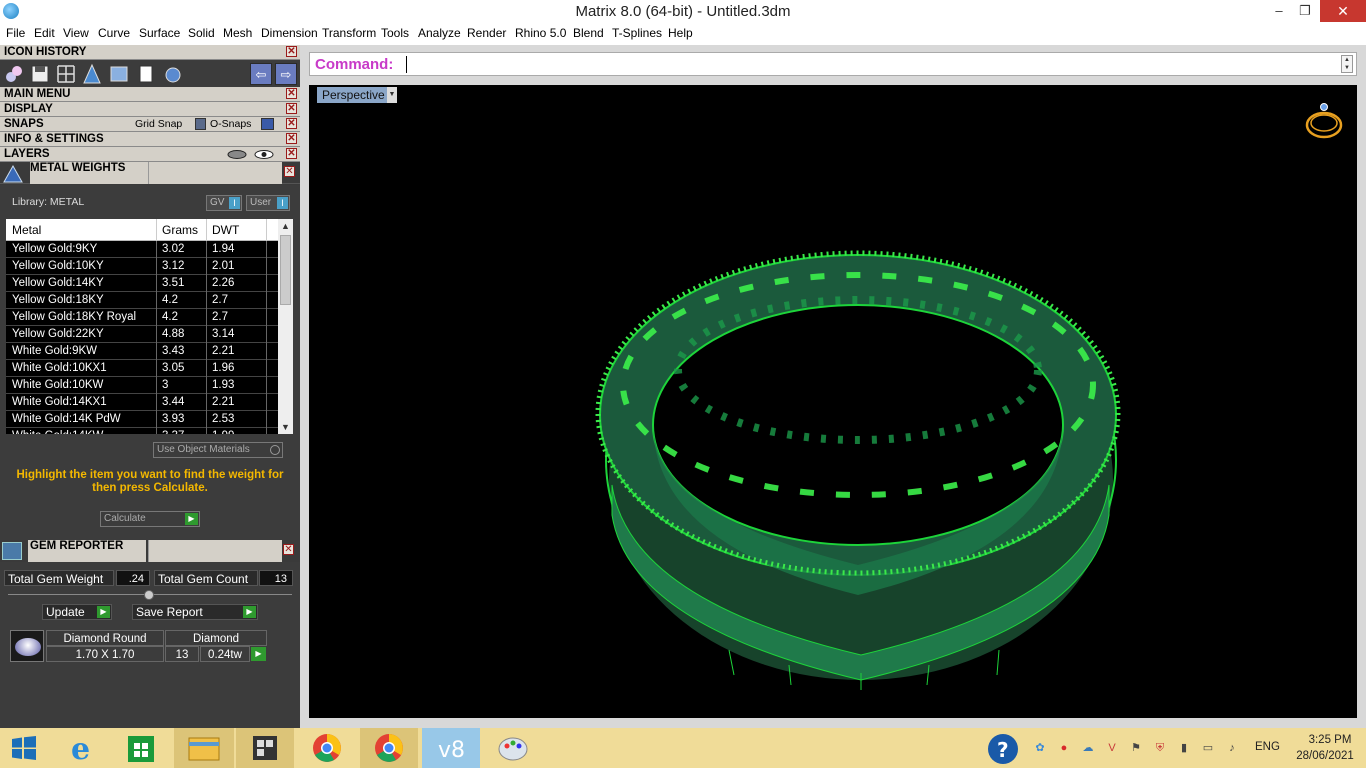 Image resolution: width=1366 pixels, height=768 pixels. What do you see at coordinates (1208, 748) in the screenshot?
I see `tray-battery-icon: ▭` at bounding box center [1208, 748].